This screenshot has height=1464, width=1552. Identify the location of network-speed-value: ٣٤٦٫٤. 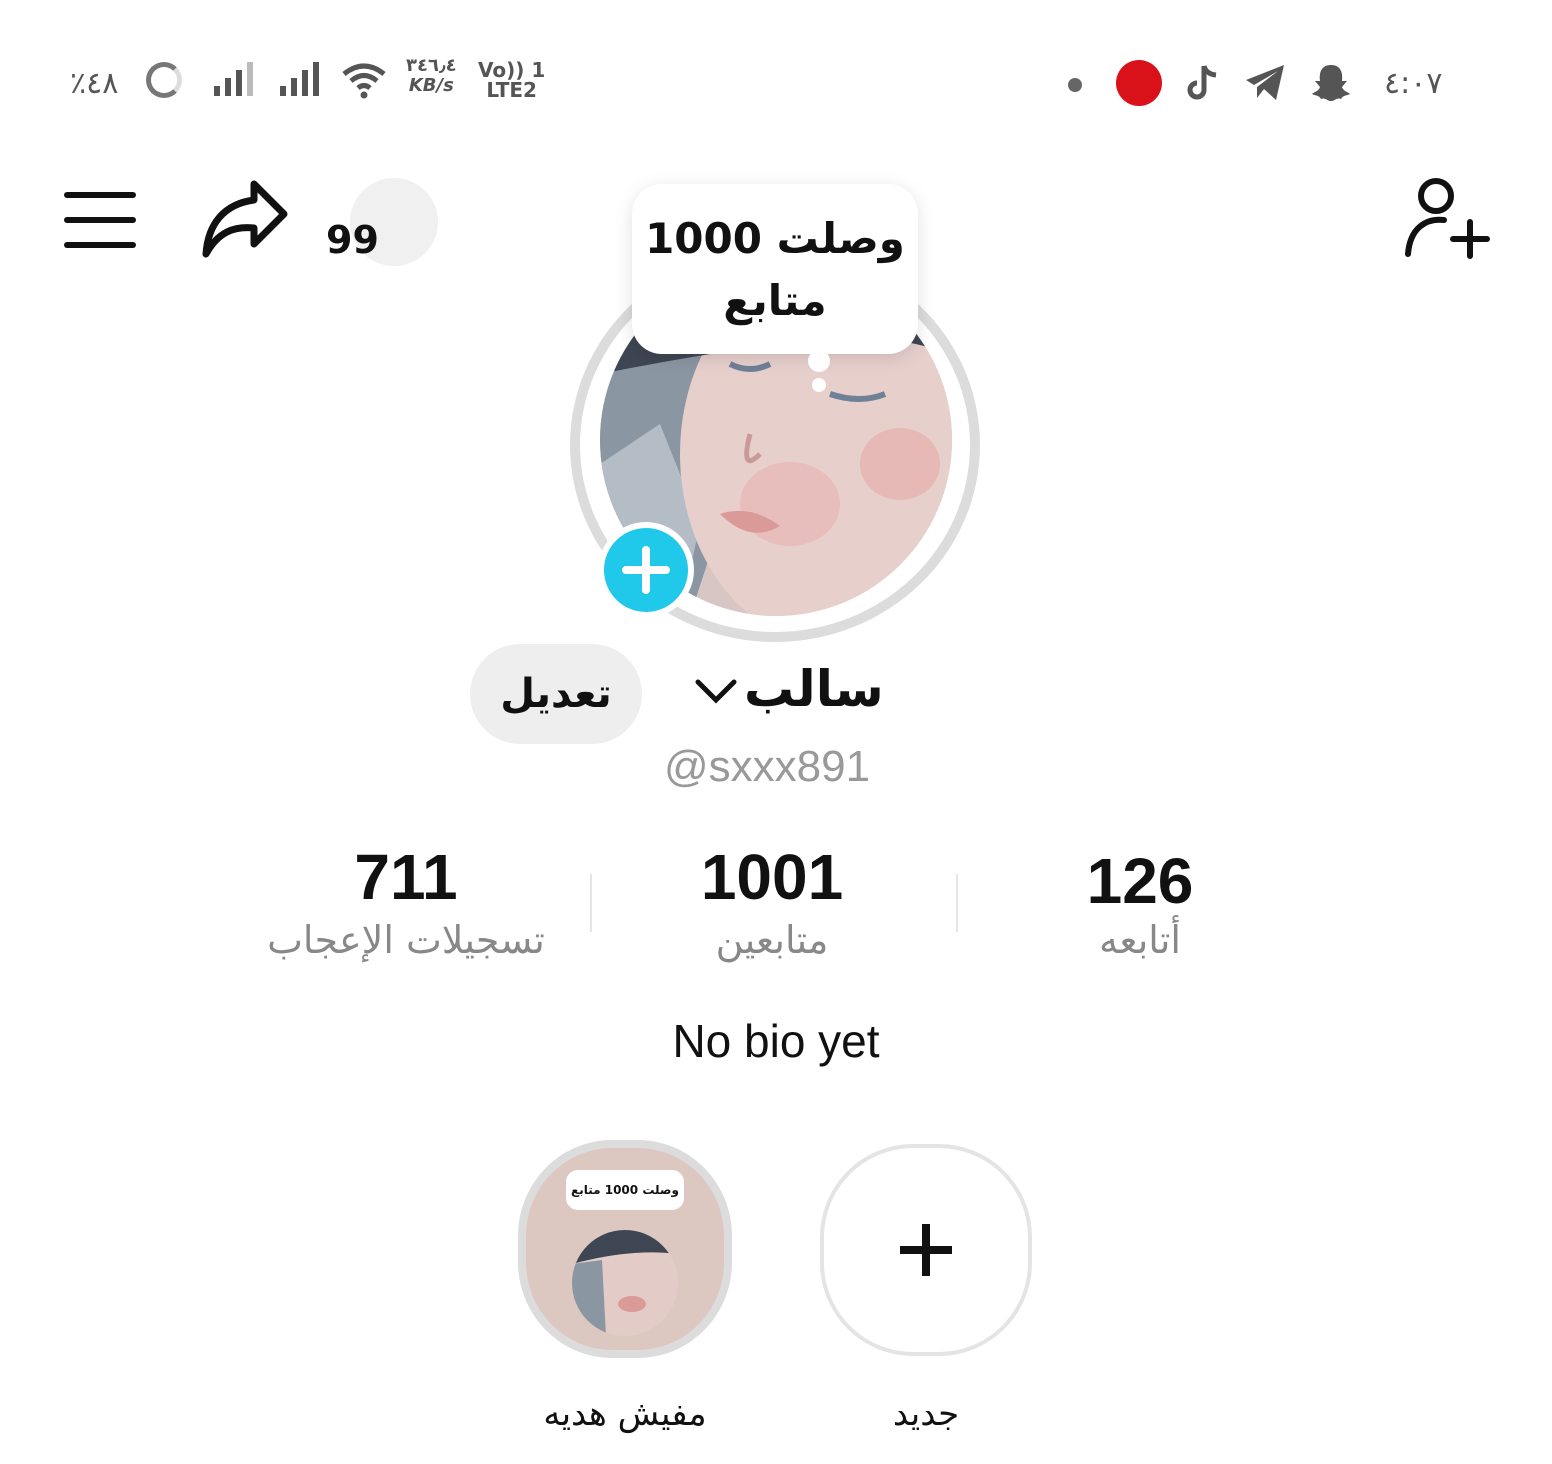
(431, 65).